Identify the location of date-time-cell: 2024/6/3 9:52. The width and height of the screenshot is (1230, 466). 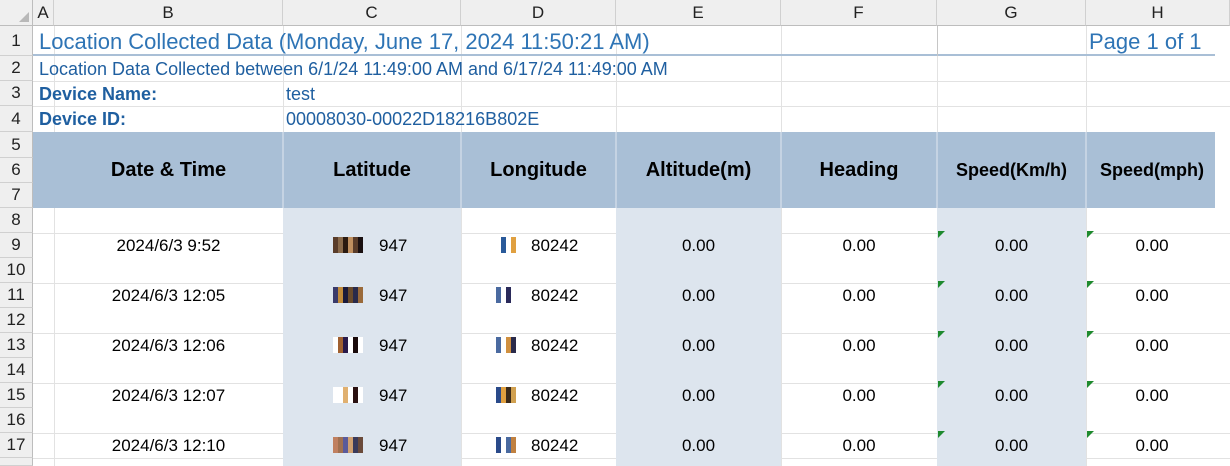
(168, 246).